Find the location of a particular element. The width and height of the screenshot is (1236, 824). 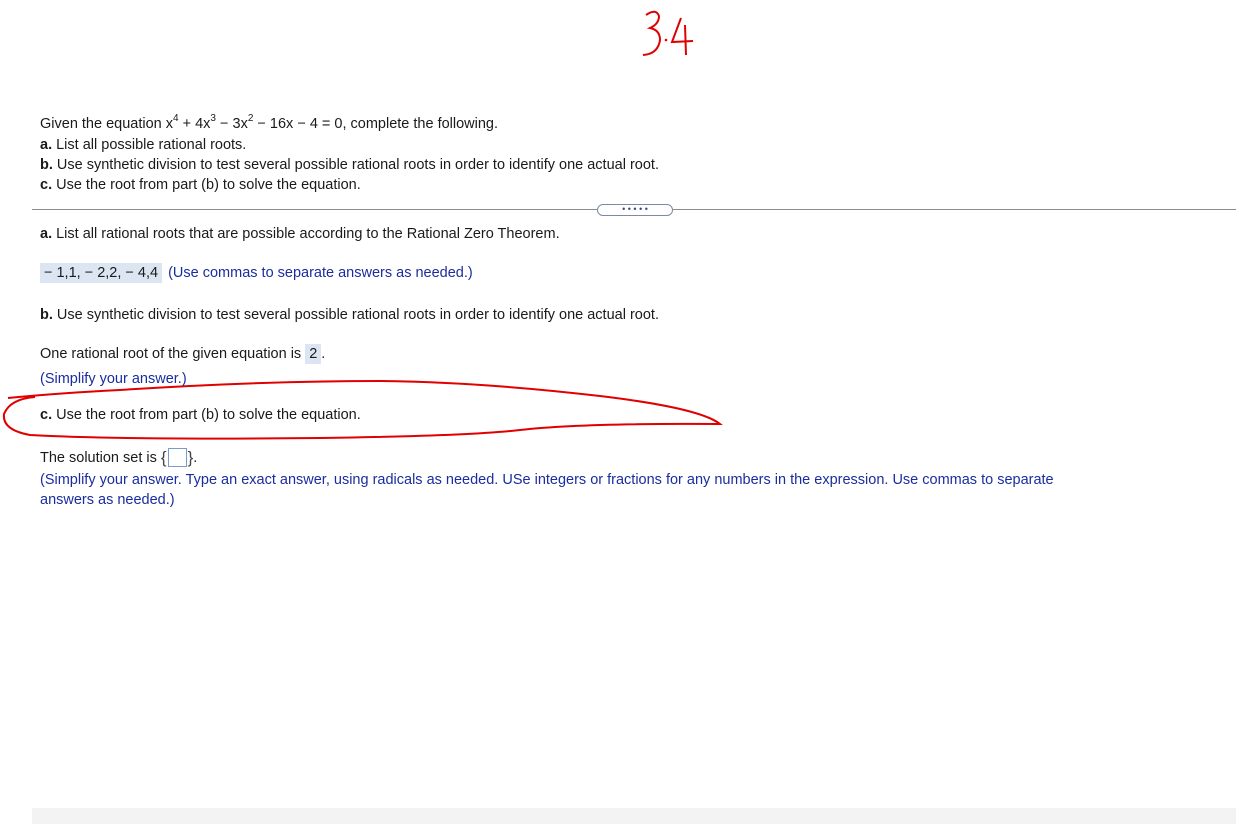

open-brace: { is located at coordinates (163, 457).